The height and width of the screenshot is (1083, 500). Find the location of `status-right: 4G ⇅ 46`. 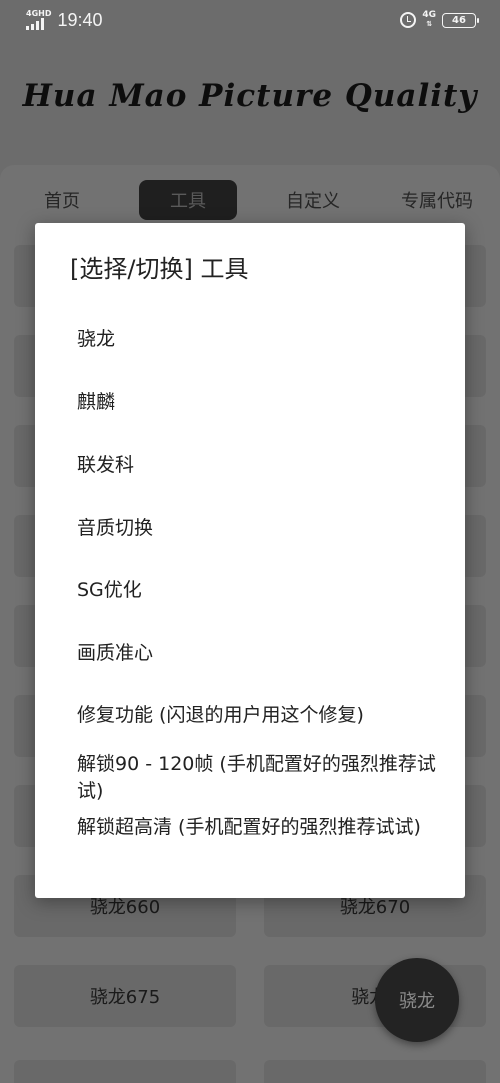

status-right: 4G ⇅ 46 is located at coordinates (439, 20).